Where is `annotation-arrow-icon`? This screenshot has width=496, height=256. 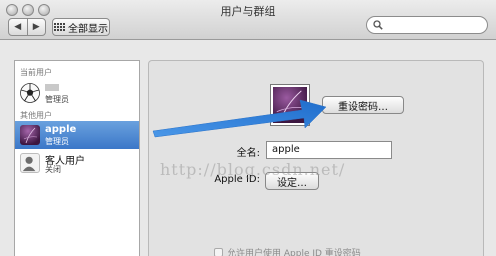 annotation-arrow-icon is located at coordinates (239, 118).